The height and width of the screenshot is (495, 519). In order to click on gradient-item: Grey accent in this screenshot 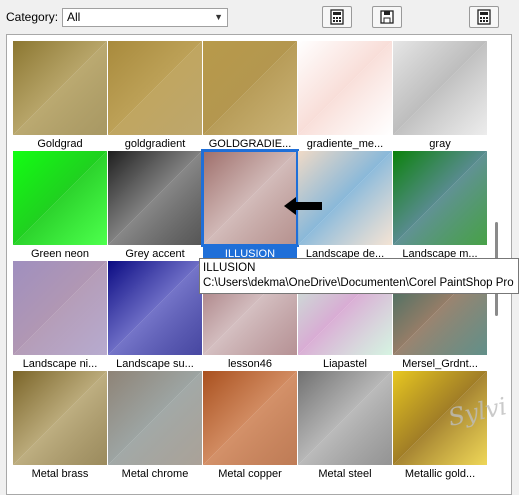, I will do `click(155, 207)`.